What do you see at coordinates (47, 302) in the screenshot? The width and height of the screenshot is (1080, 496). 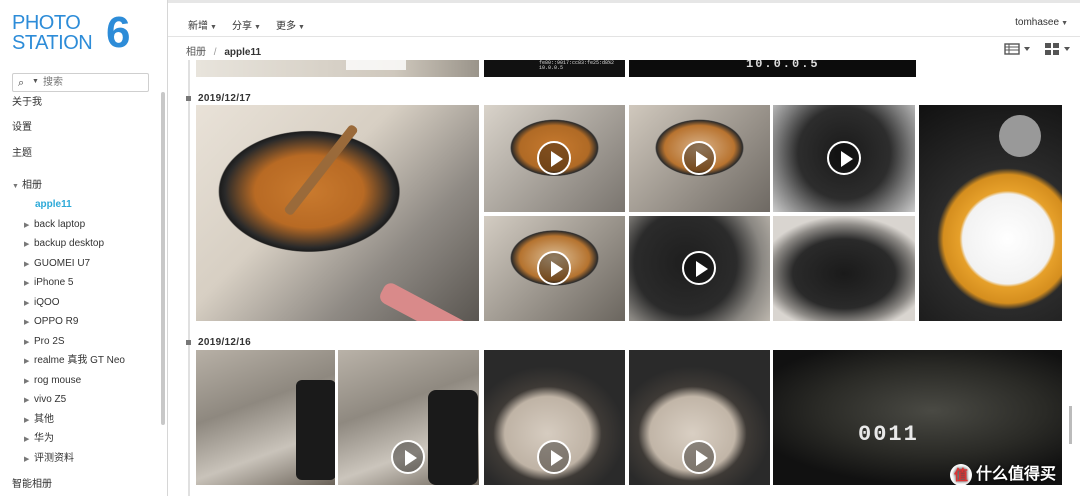 I see `album-label: iQOO` at bounding box center [47, 302].